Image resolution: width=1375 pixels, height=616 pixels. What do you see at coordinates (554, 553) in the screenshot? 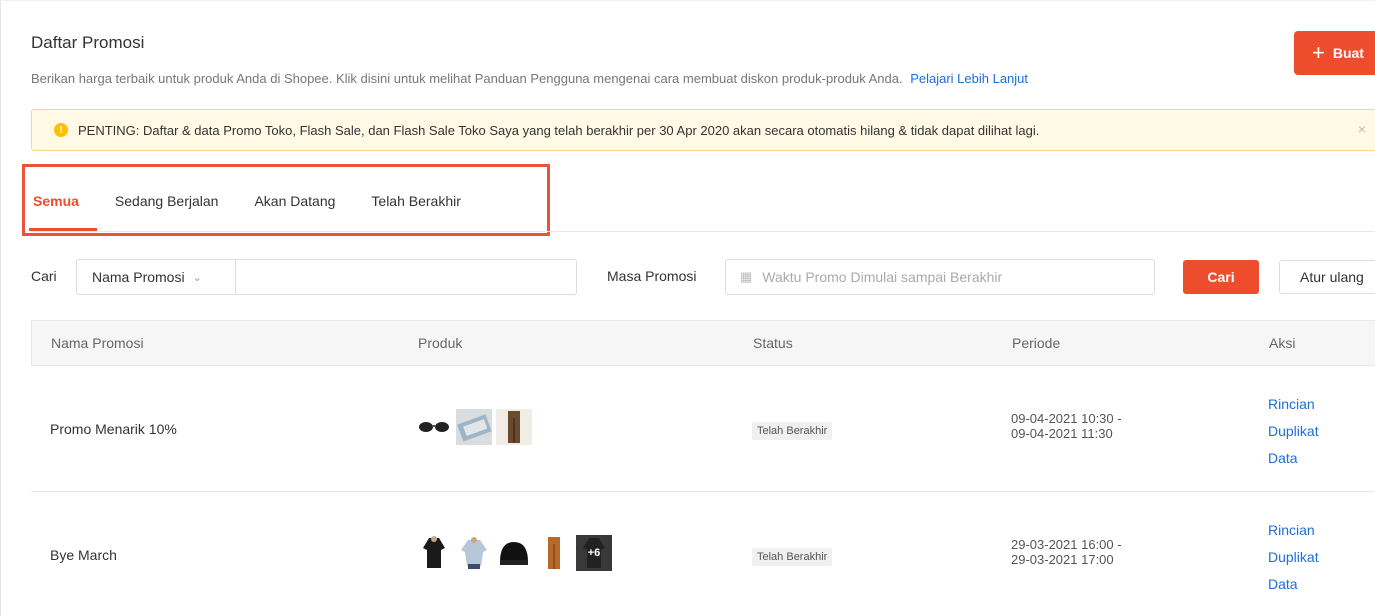
I see `product-image-orange-pants` at bounding box center [554, 553].